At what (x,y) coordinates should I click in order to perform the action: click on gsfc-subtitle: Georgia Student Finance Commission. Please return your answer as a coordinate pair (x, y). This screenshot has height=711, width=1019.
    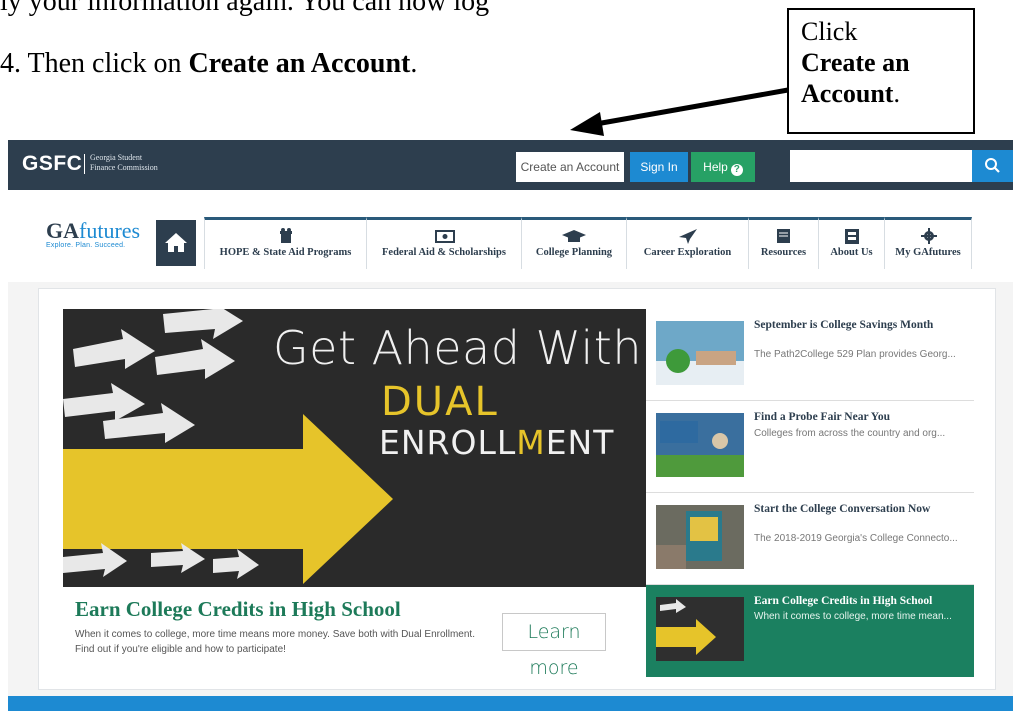
    Looking at the image, I should click on (124, 163).